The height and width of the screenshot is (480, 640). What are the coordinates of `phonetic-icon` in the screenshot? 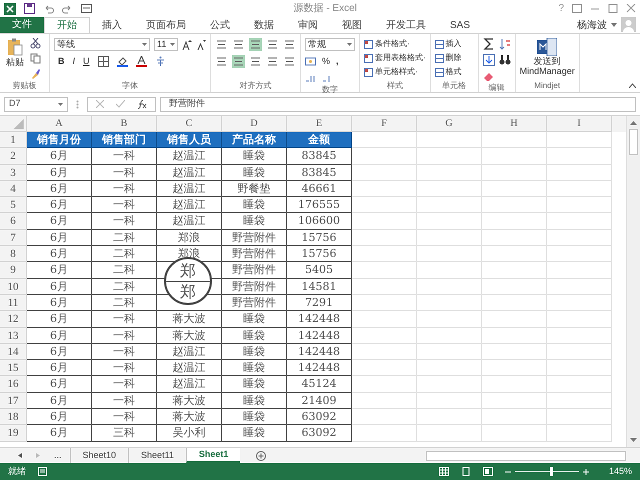 It's located at (160, 62).